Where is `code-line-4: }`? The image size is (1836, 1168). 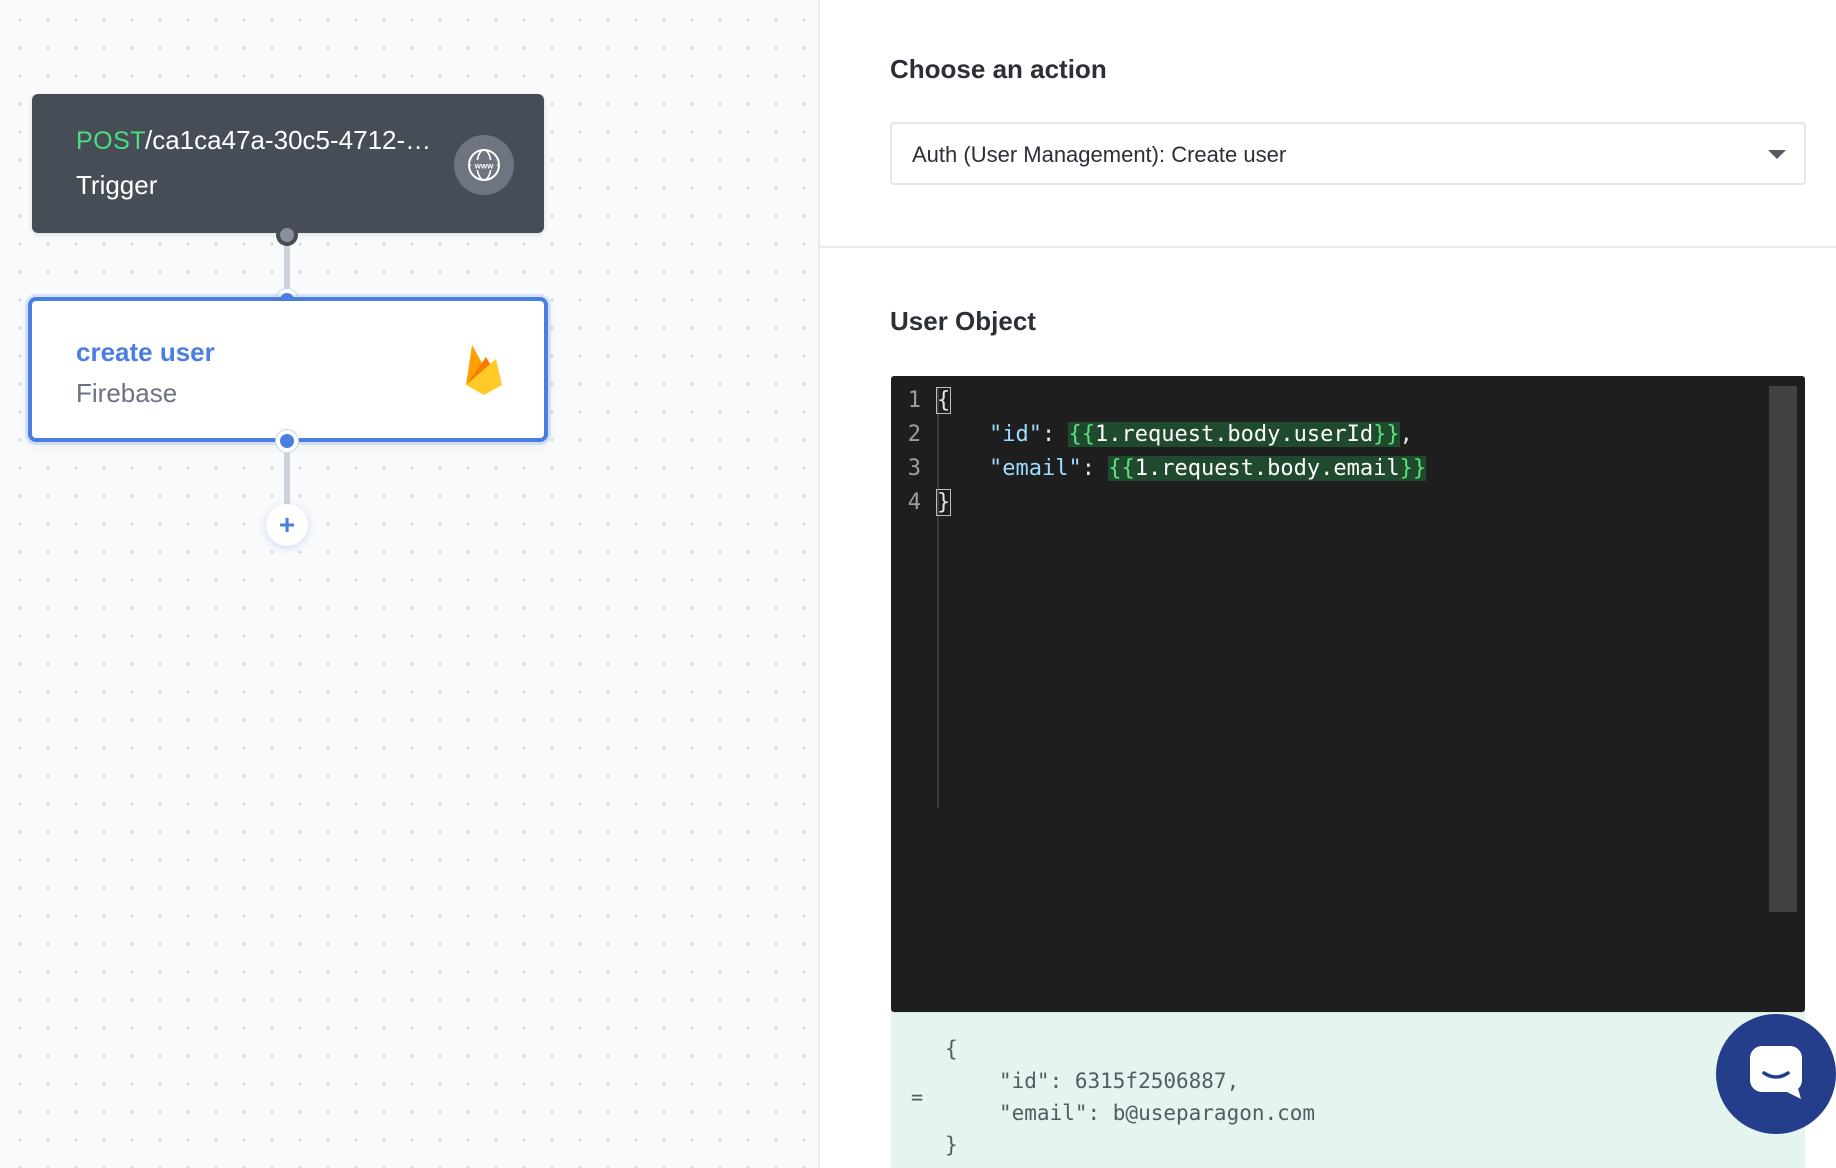 code-line-4: } is located at coordinates (943, 502).